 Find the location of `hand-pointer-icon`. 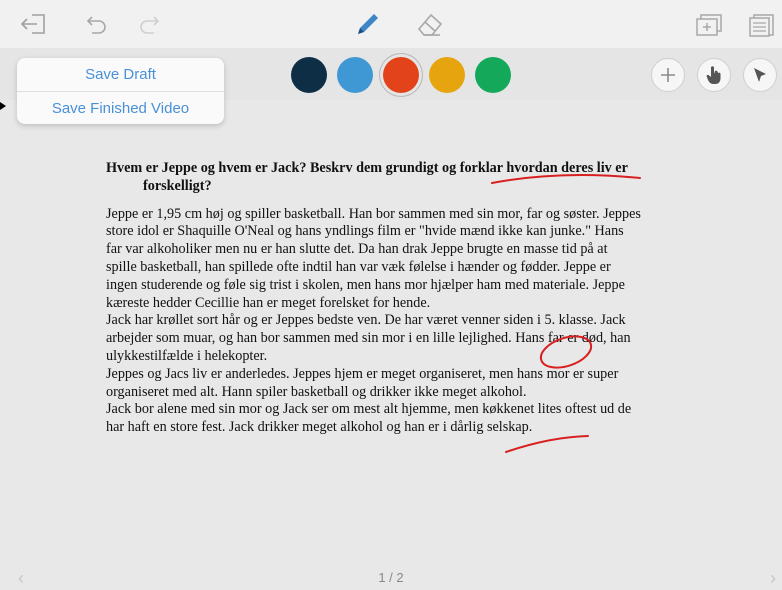

hand-pointer-icon is located at coordinates (713, 75).